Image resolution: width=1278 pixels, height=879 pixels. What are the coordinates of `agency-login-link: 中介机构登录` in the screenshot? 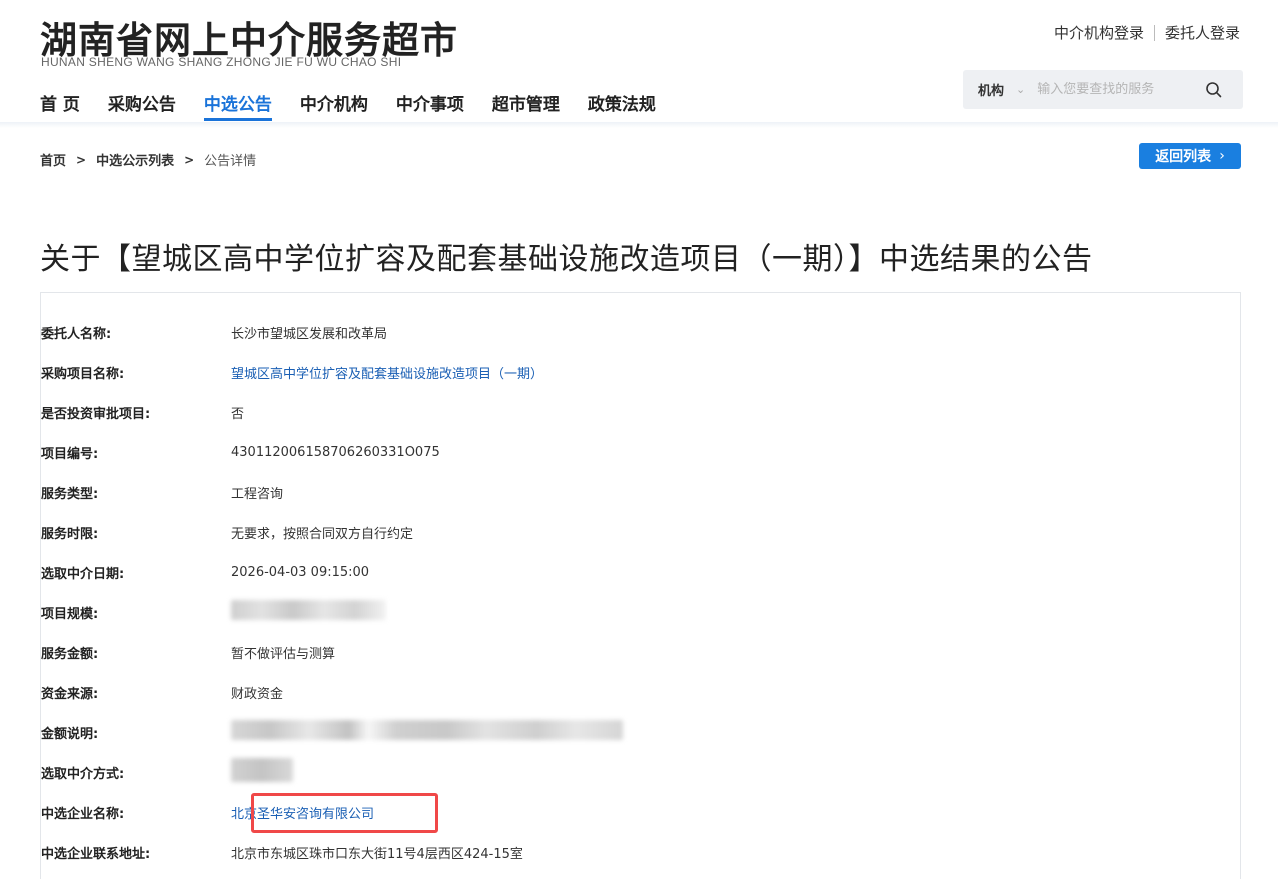 It's located at (1099, 32).